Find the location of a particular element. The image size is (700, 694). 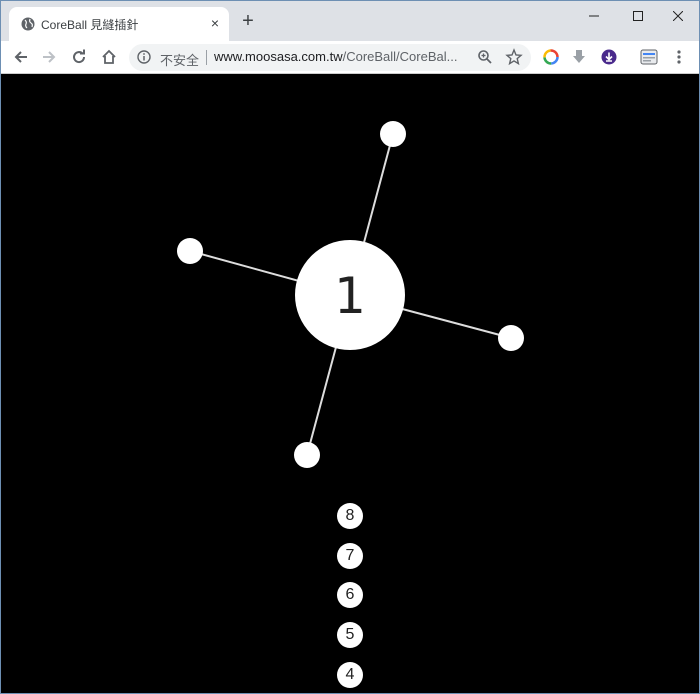

globe-icon is located at coordinates (28, 24).